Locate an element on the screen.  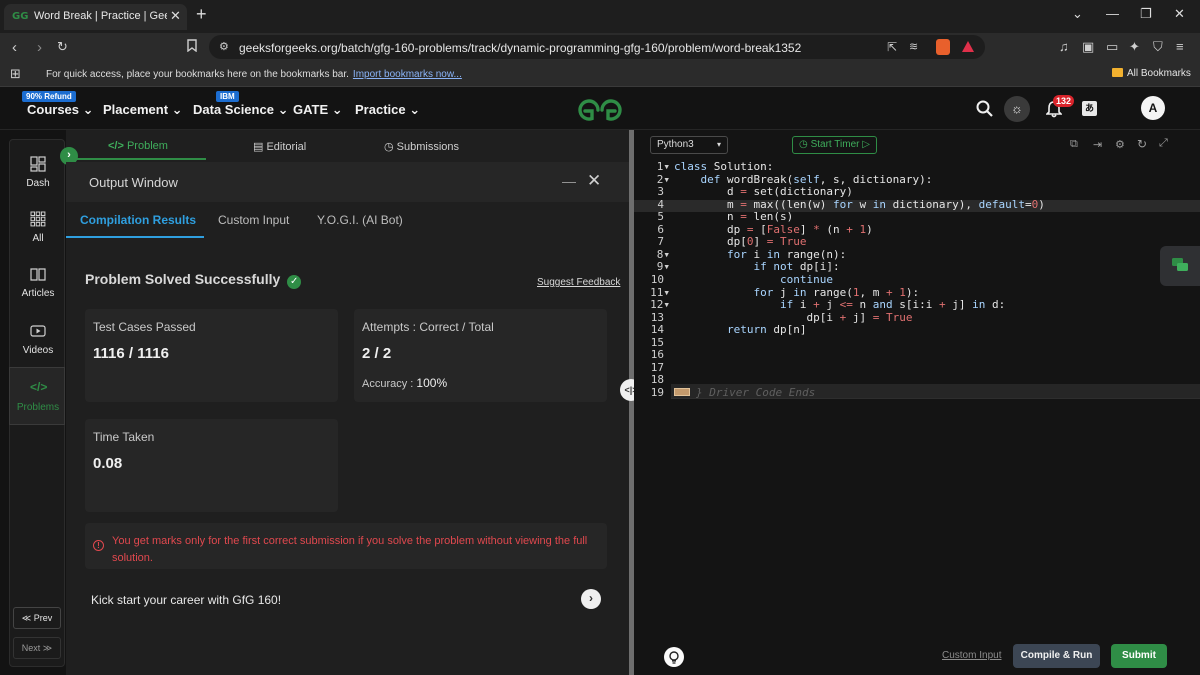
line-number: 5 is located at coordinates (660, 217).